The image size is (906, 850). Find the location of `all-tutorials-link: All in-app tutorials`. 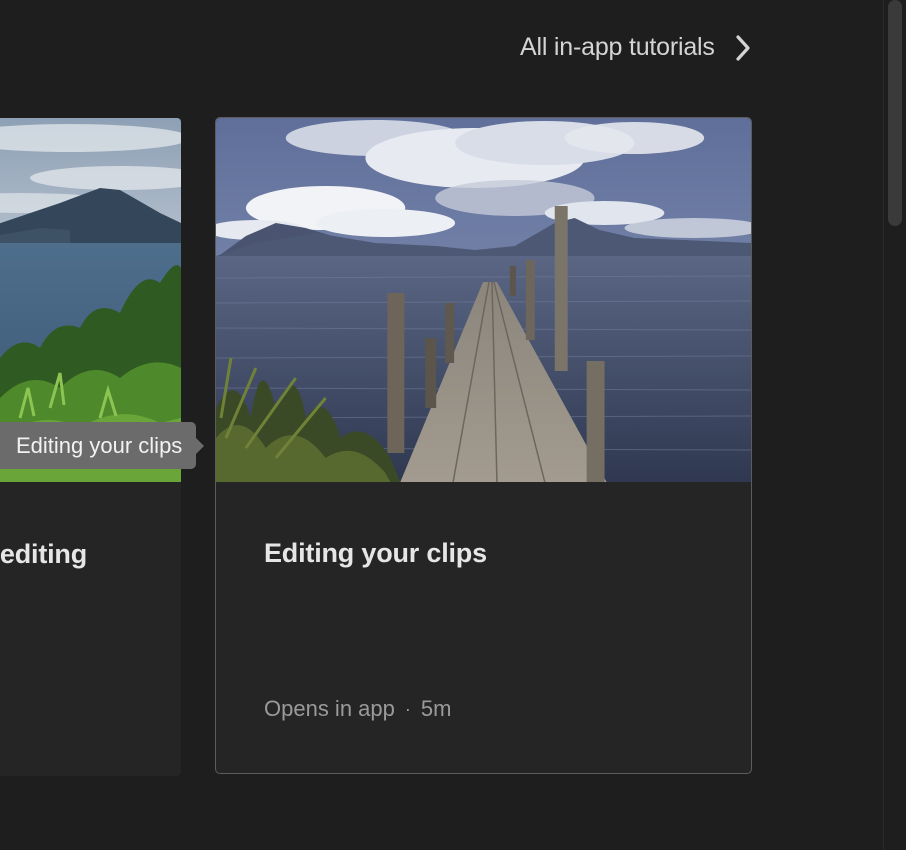

all-tutorials-link: All in-app tutorials is located at coordinates (636, 47).